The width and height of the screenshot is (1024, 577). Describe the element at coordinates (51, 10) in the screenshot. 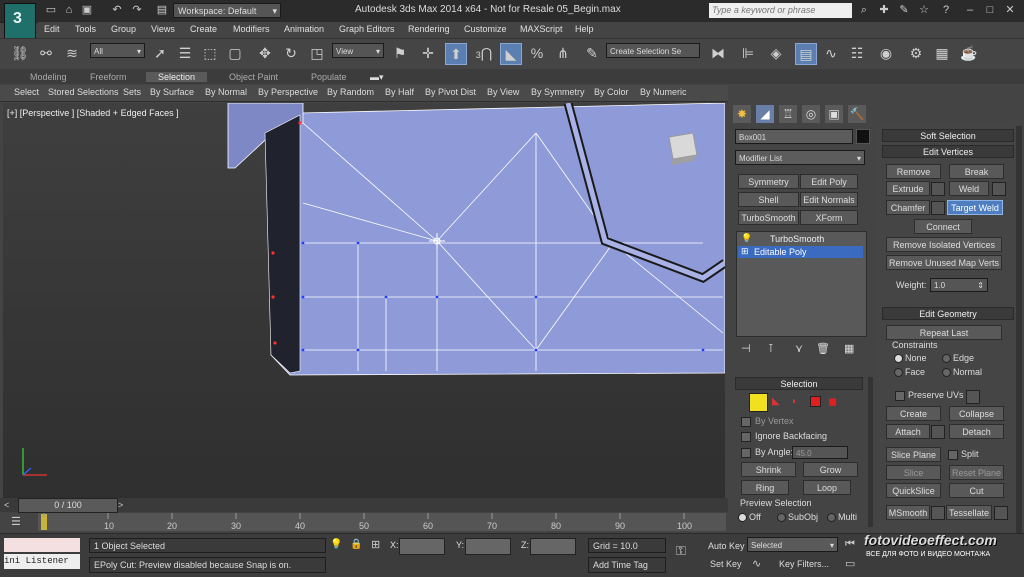

I see `new-file-icon: ▭` at that location.